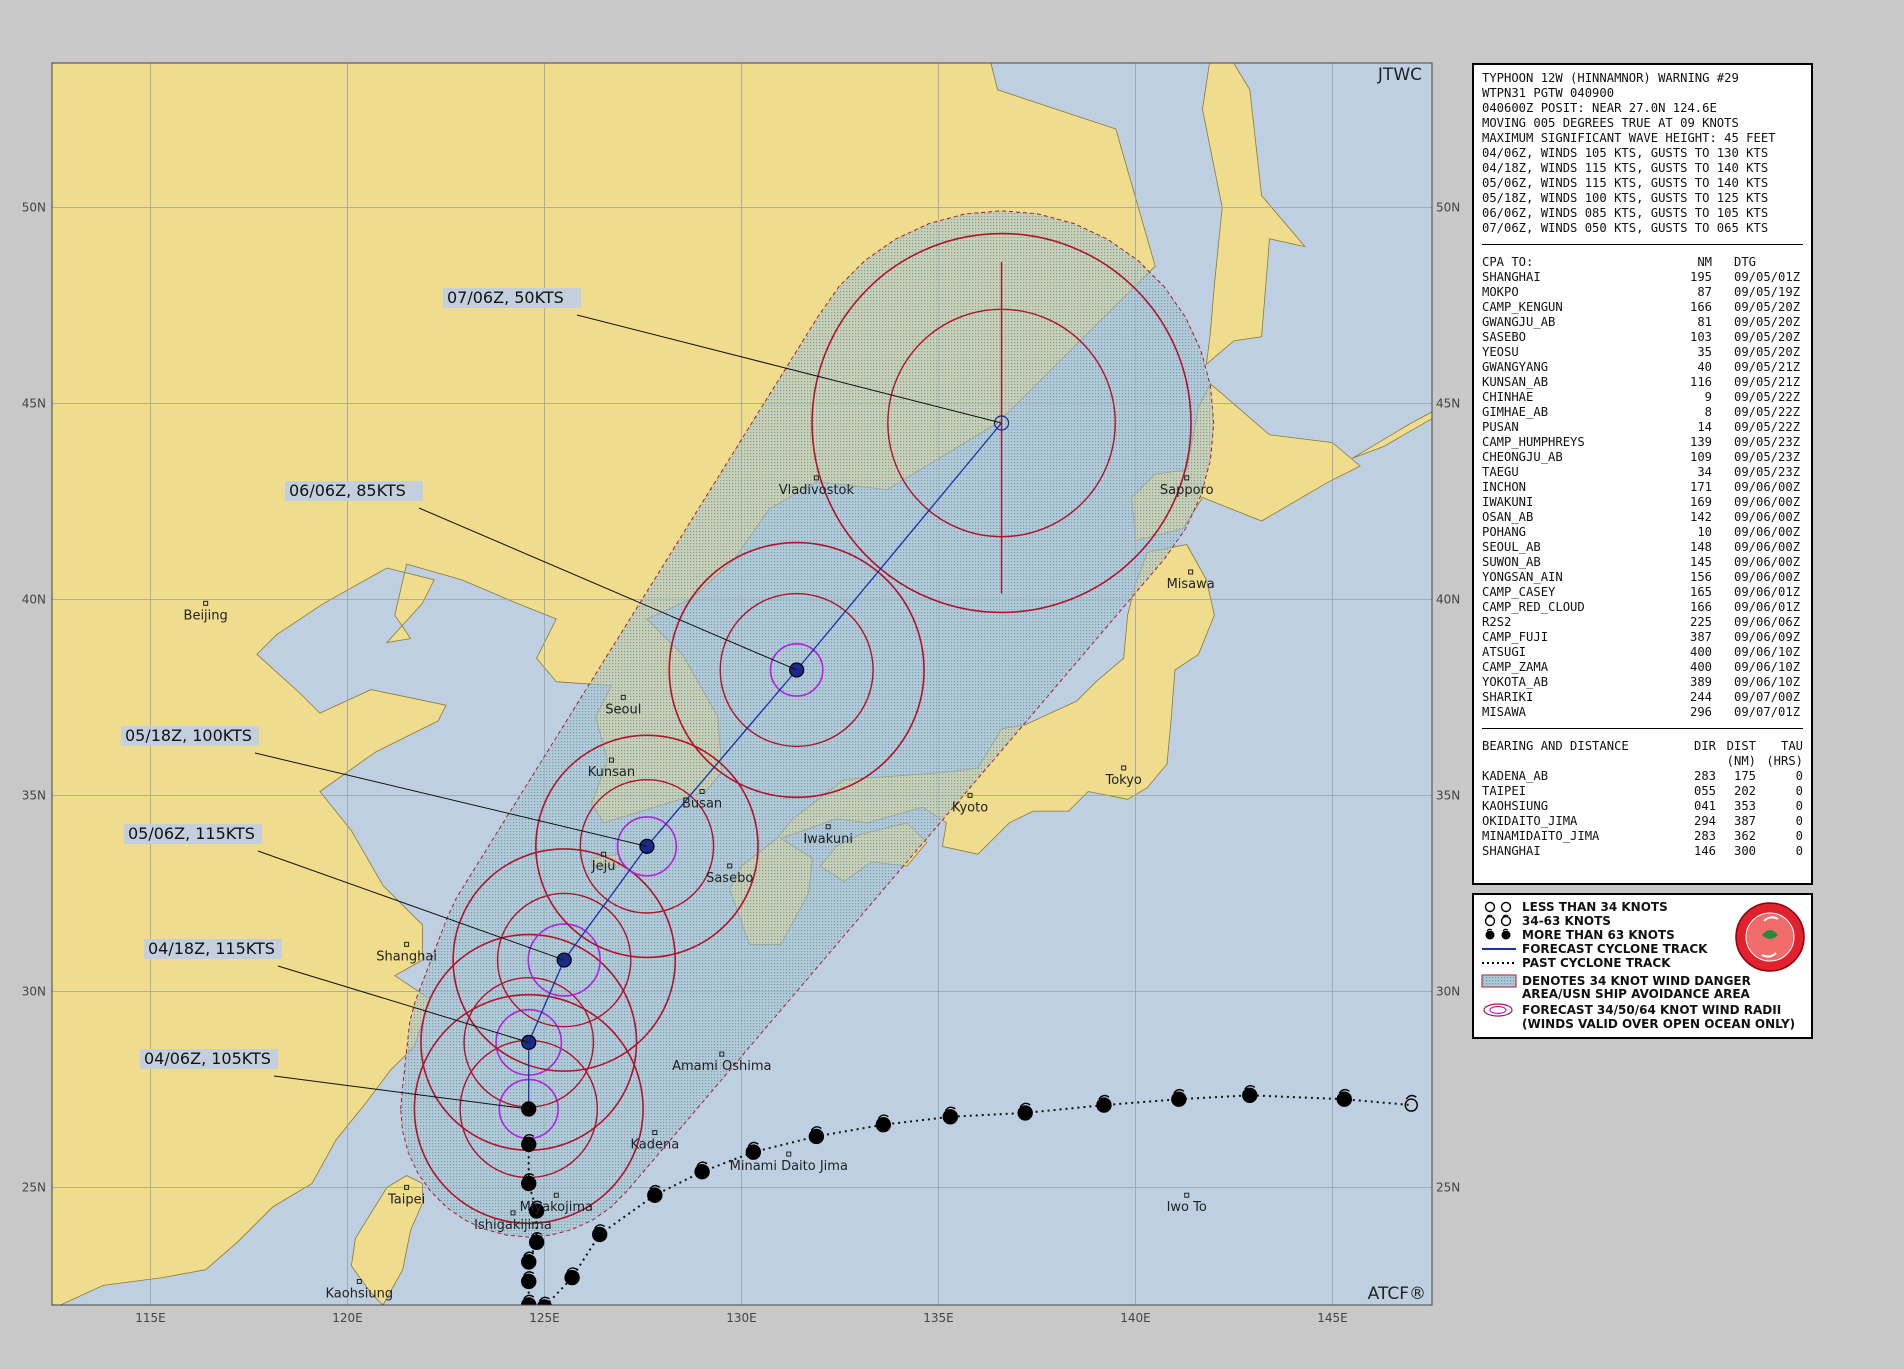 The image size is (1904, 1369). What do you see at coordinates (1498, 920) in the screenshot?
I see `half-typhoon-icon` at bounding box center [1498, 920].